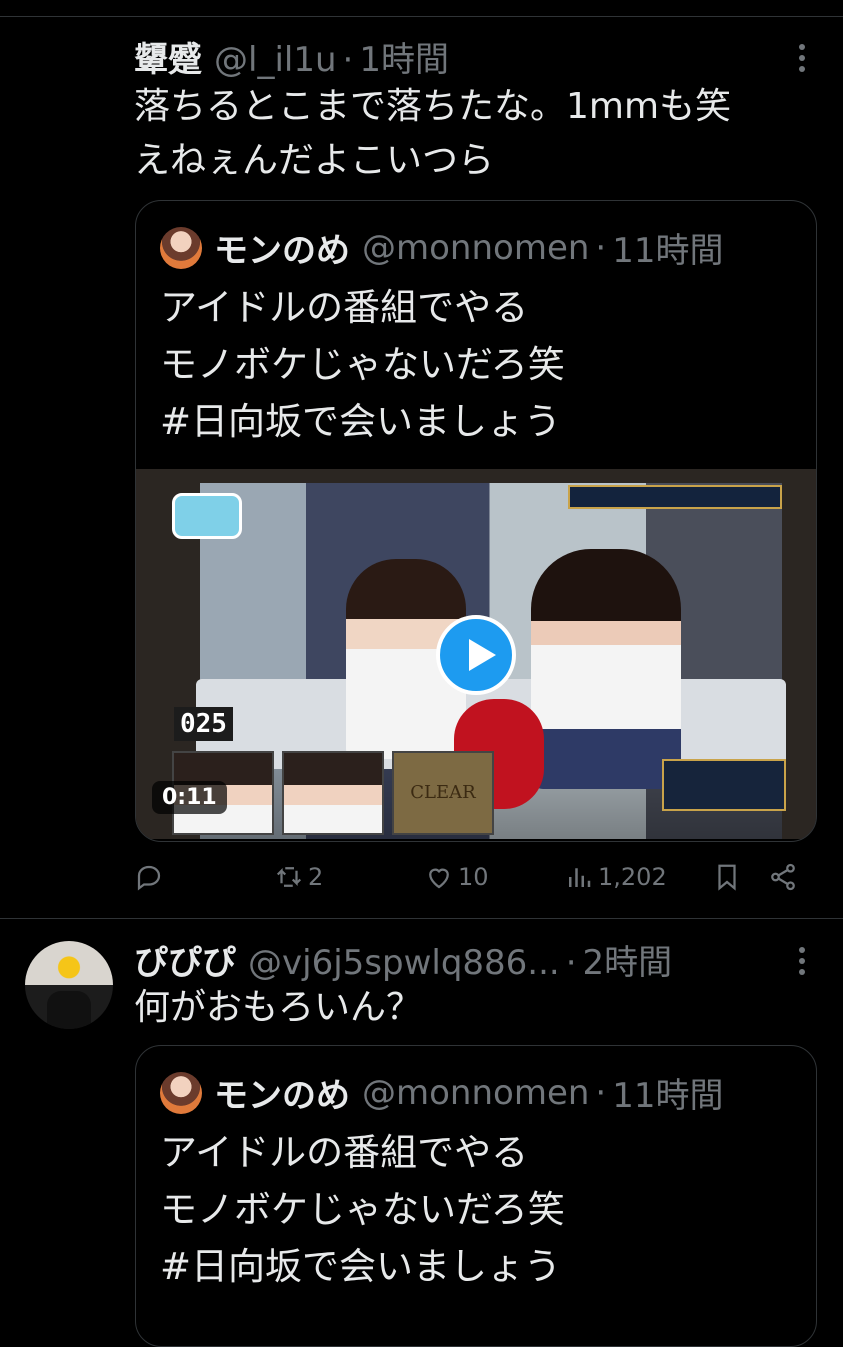 This screenshot has height=1347, width=843. I want to click on like-count: 10, so click(473, 877).